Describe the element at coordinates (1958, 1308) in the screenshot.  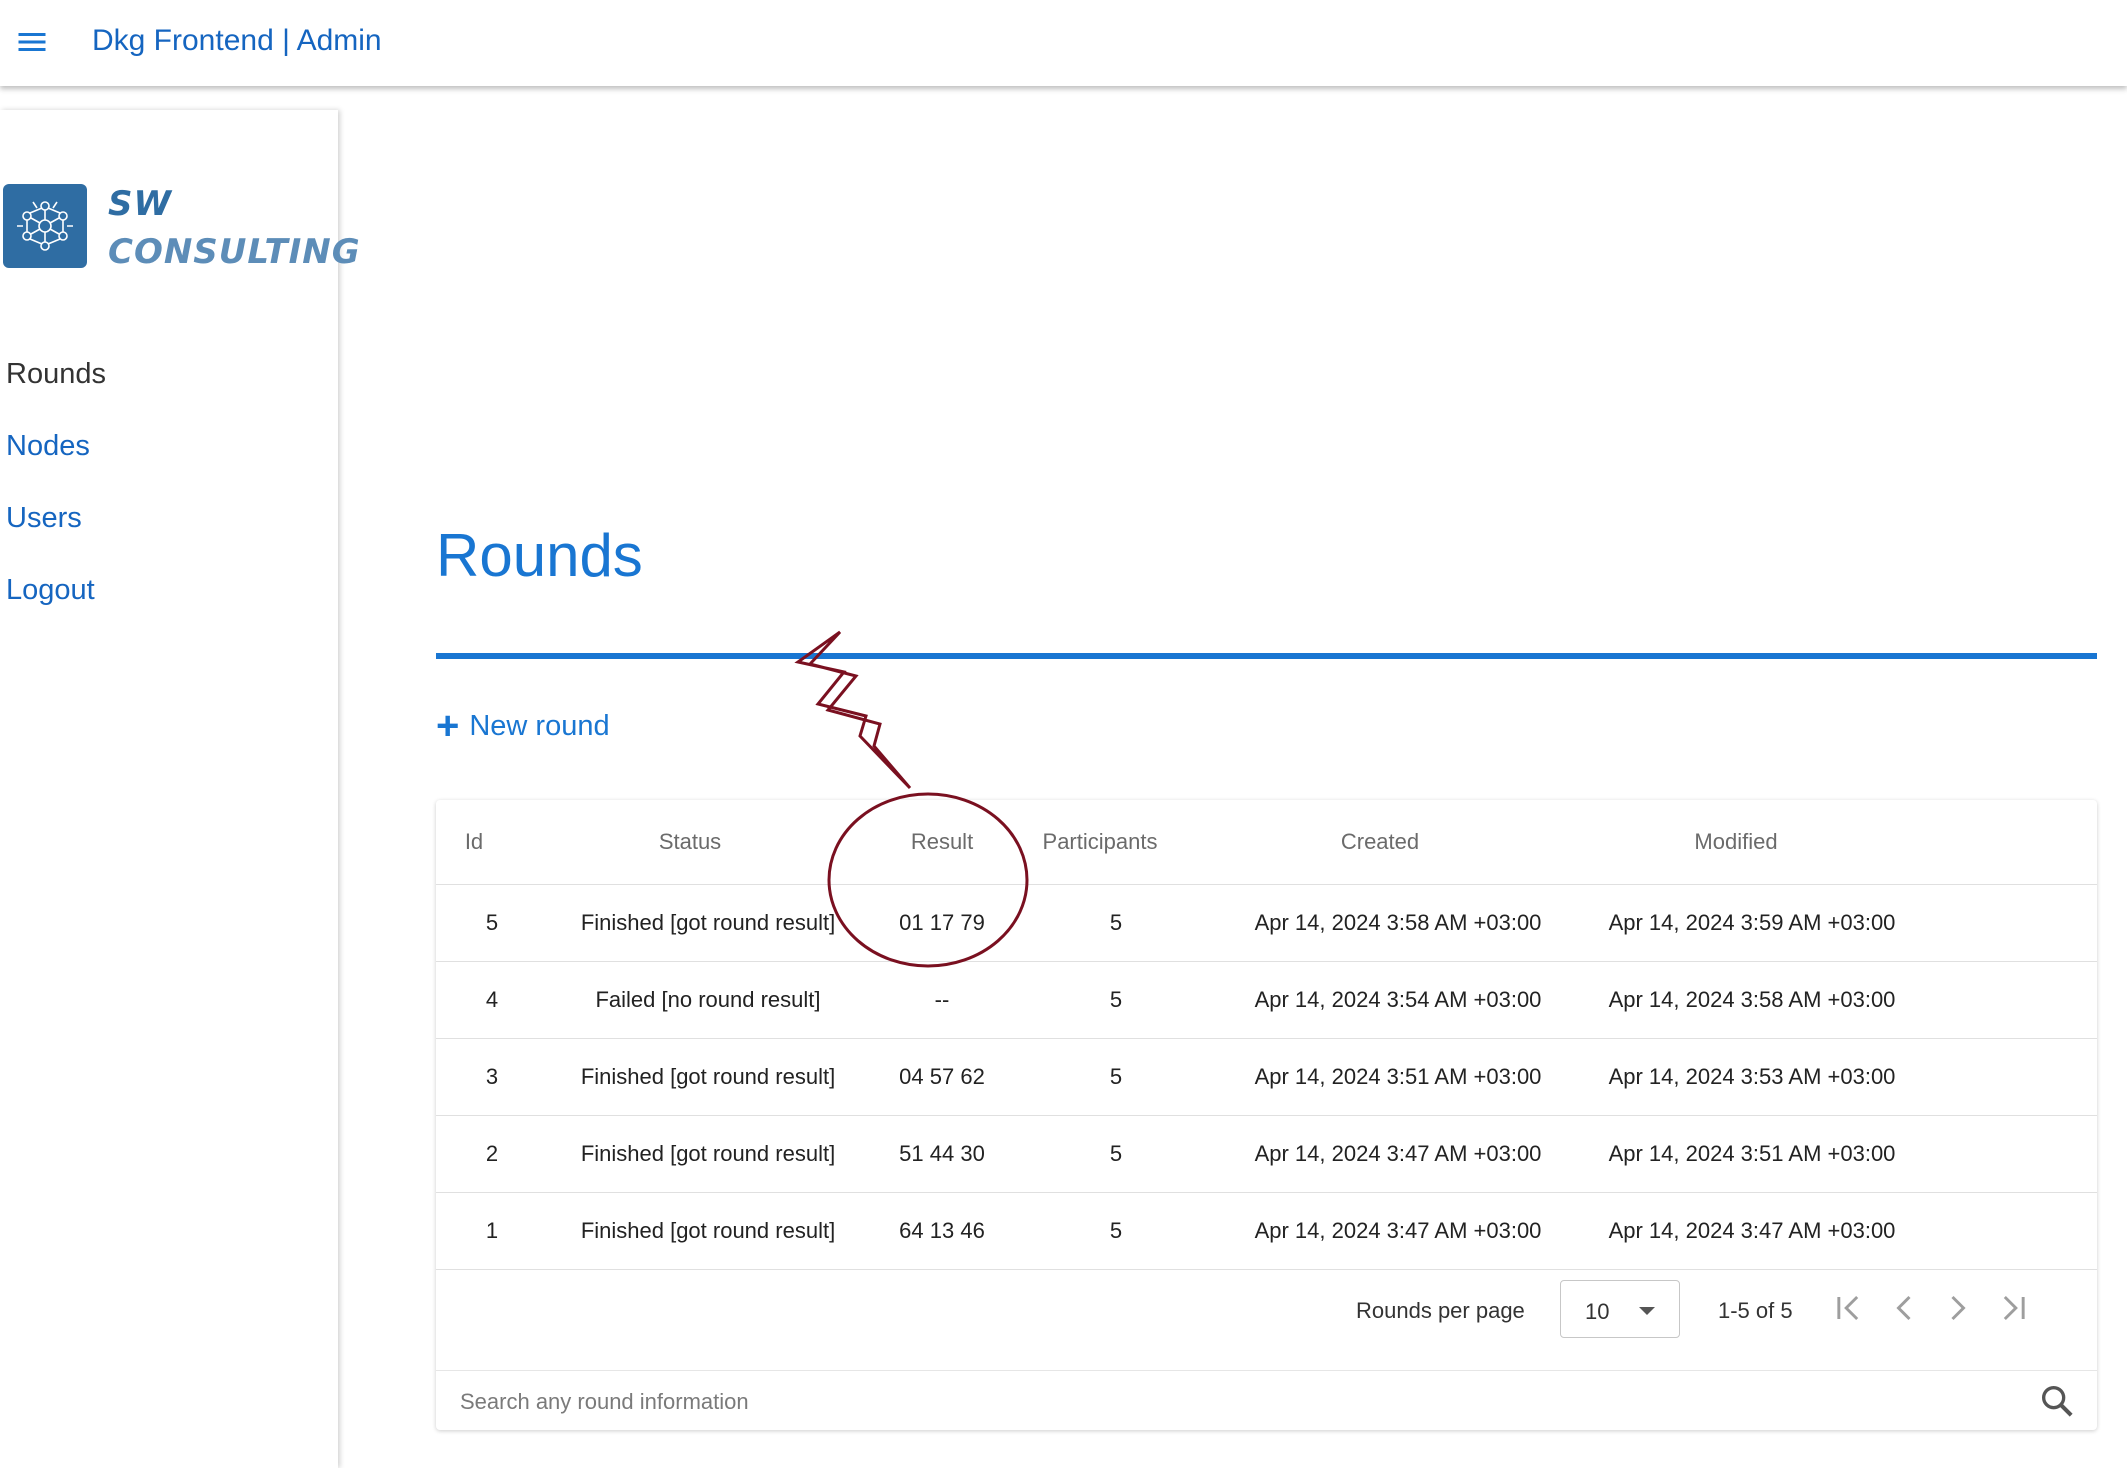
I see `next-page-icon` at that location.